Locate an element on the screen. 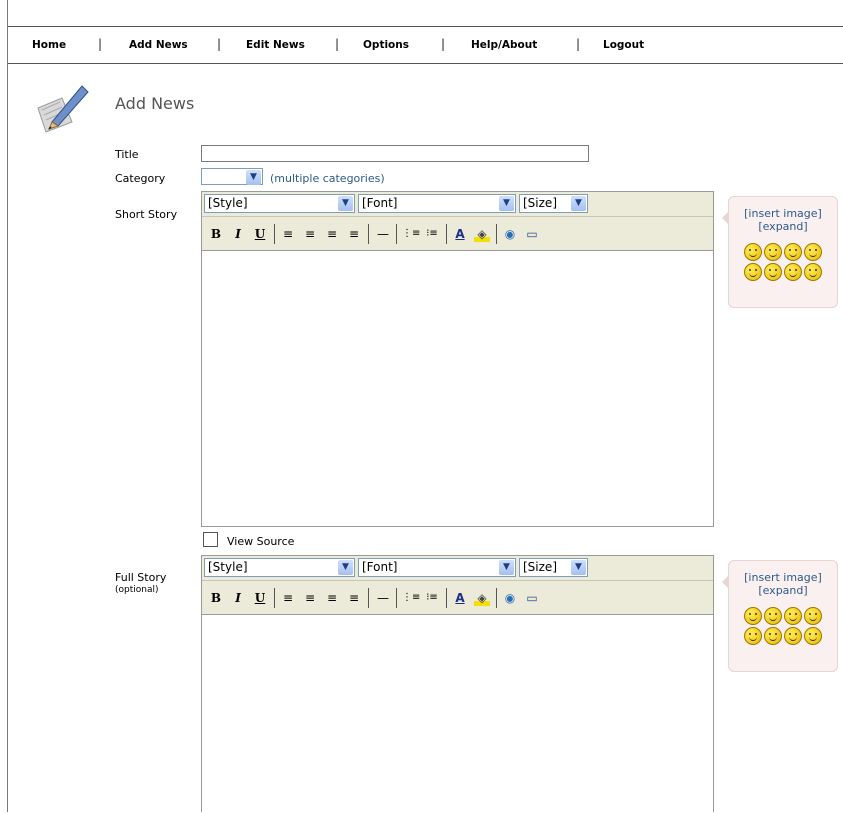  full-story-label-text: Full Story is located at coordinates (141, 577).